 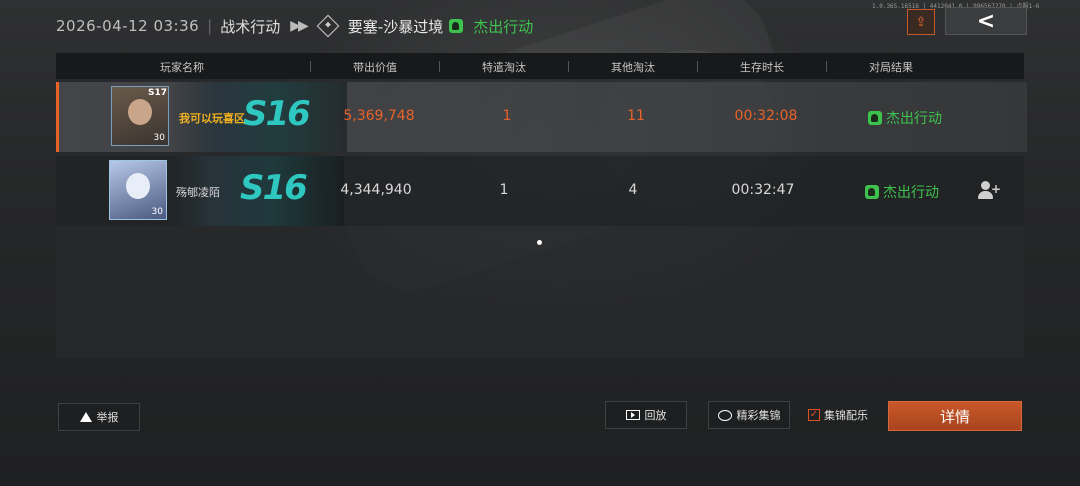 I want to click on match-header: 2026-04-12 03:36 | 战术行动 ▶▶ 要塞-沙暴过境 杰出行动, so click(x=294, y=26).